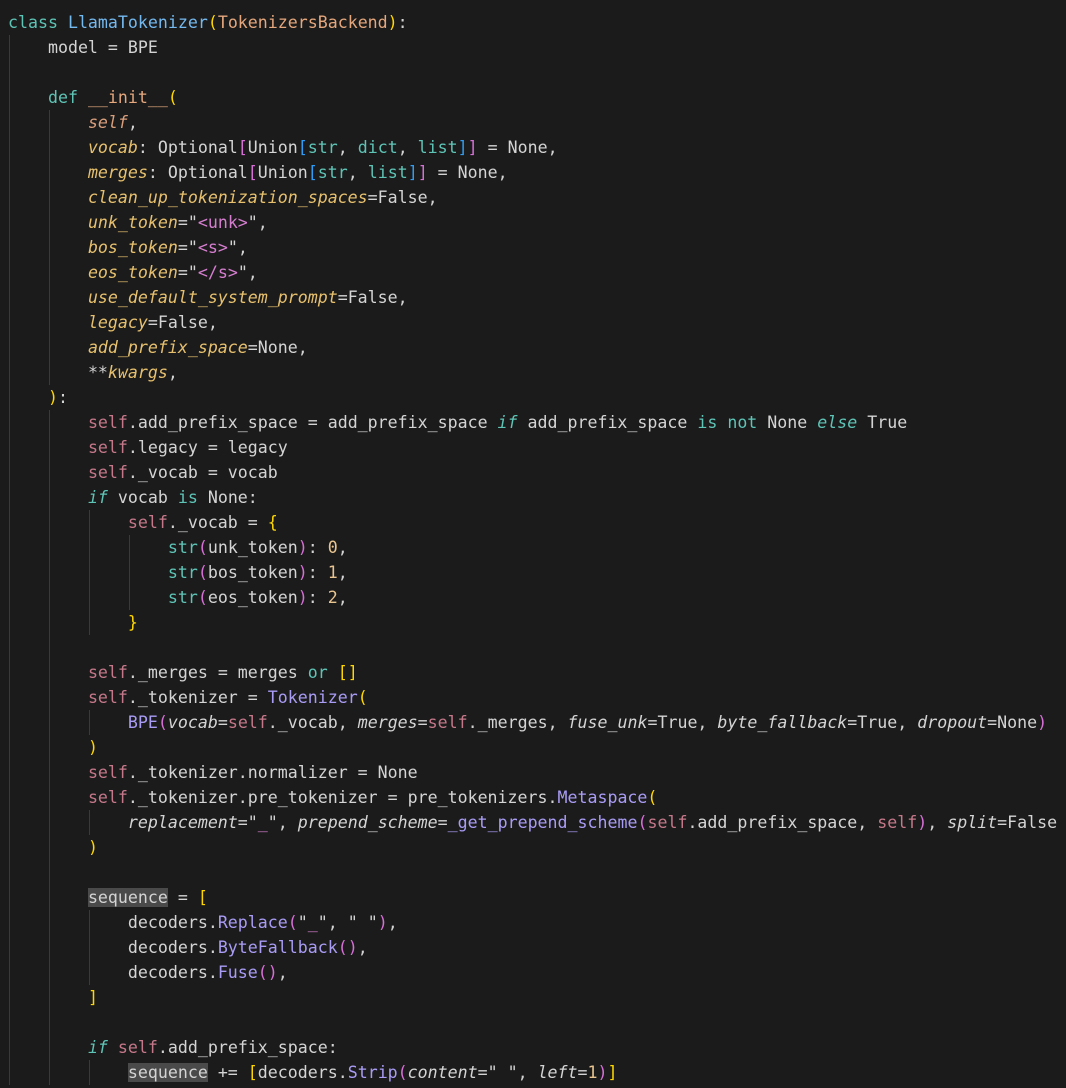 This screenshot has width=1066, height=1088. Describe the element at coordinates (533, 97) in the screenshot. I see `code-line: def __init__(` at that location.